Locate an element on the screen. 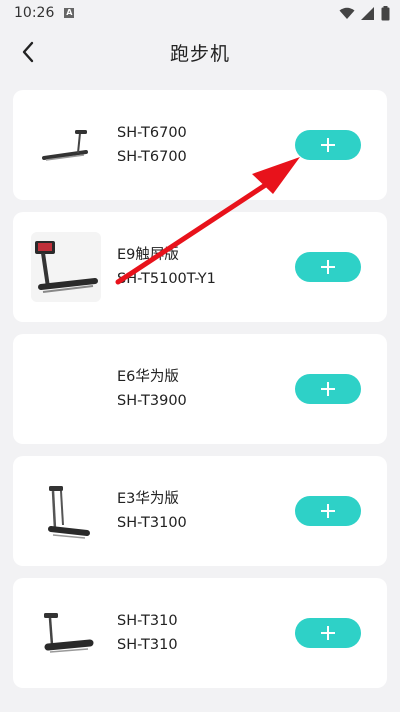  chevron-left-icon is located at coordinates (28, 52).